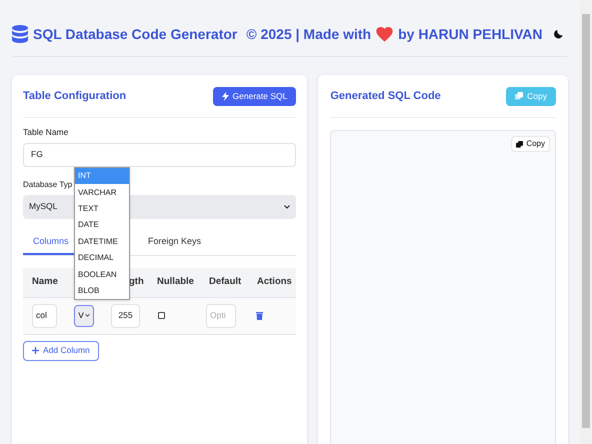 The image size is (592, 444). I want to click on database-icon, so click(20, 34).